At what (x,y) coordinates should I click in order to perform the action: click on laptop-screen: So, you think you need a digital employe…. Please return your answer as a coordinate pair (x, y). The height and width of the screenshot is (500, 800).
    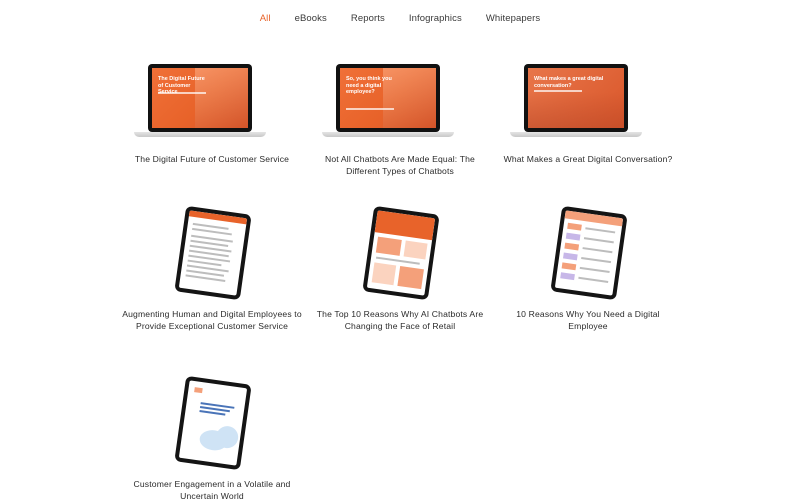
    Looking at the image, I should click on (388, 98).